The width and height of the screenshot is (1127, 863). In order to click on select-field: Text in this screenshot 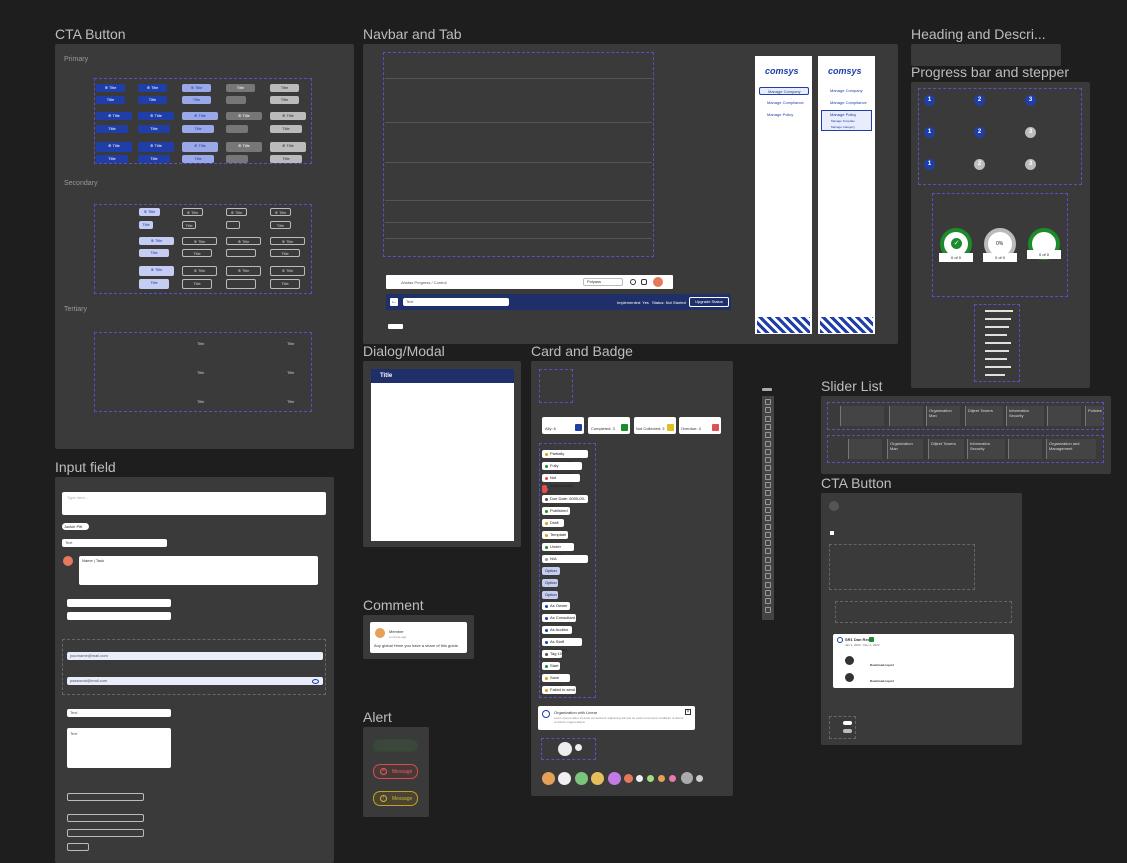, I will do `click(114, 543)`.